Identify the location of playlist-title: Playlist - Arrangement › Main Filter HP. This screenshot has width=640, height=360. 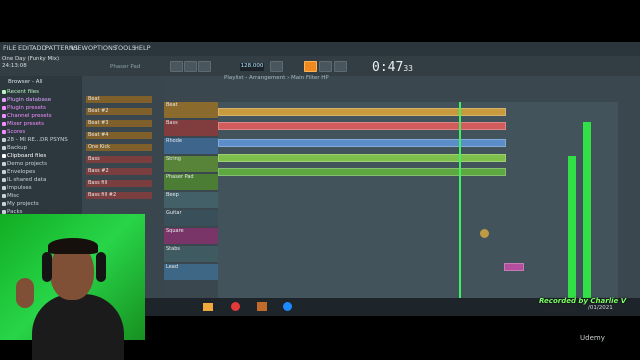
(276, 78).